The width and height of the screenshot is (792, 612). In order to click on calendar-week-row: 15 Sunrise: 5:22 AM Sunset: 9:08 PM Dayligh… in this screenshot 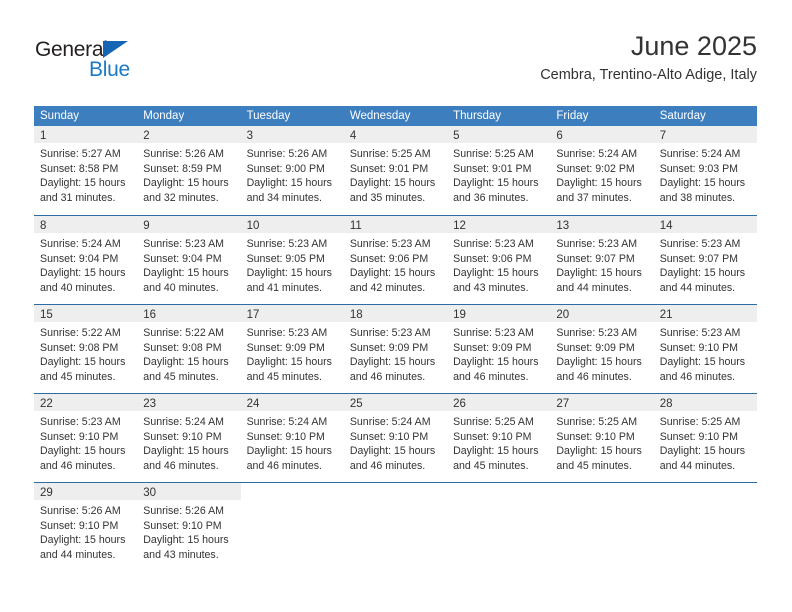, I will do `click(395, 348)`.